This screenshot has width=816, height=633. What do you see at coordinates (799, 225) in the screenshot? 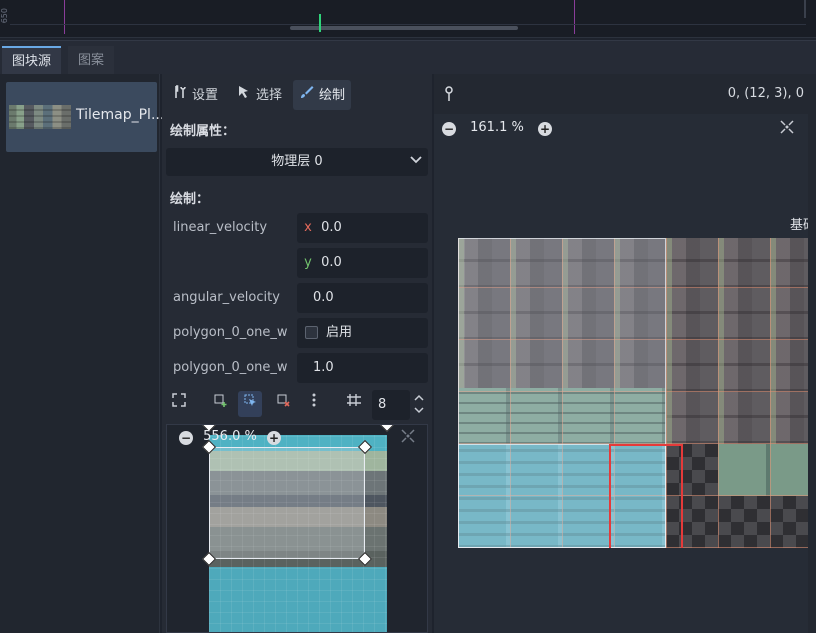
I see `atlas-base-label: 基础` at bounding box center [799, 225].